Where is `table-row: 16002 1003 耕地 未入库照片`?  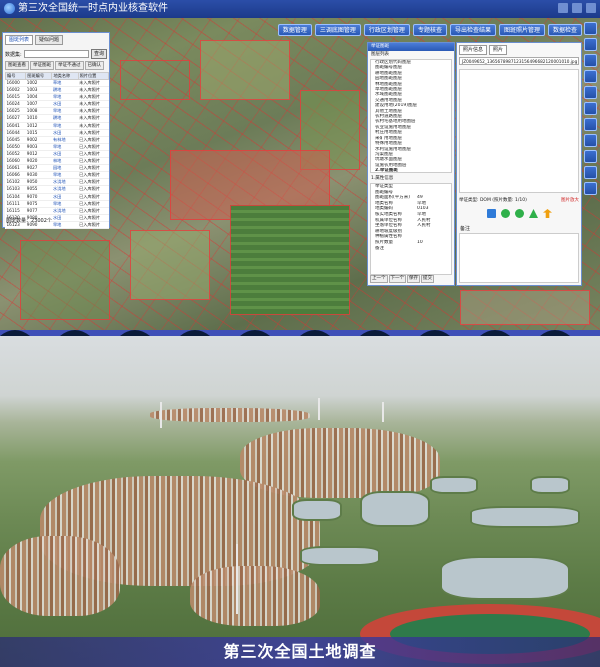
table-row: 16002 1003 耕地 未入库照片 is located at coordinates (57, 90).